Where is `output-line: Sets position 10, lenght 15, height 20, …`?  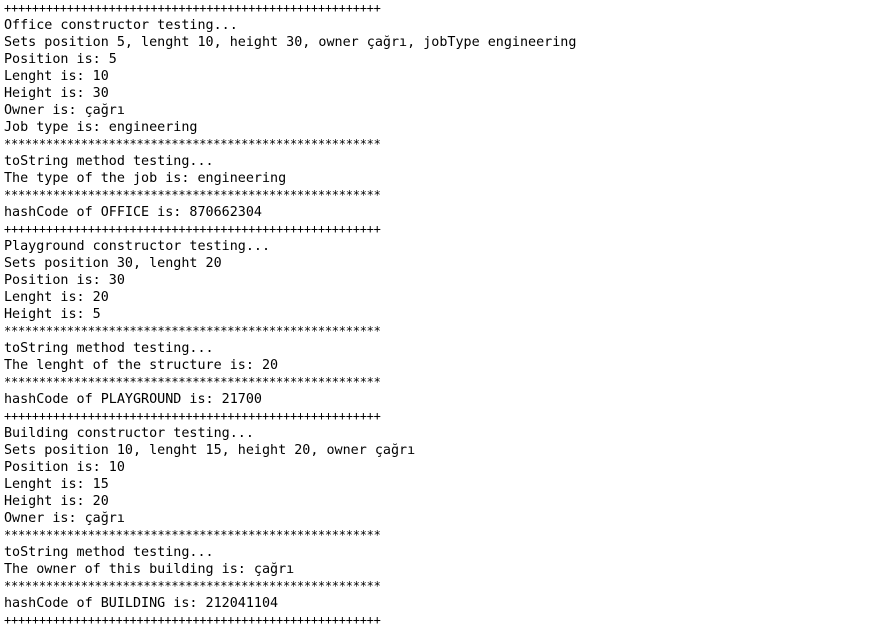 output-line: Sets position 10, lenght 15, height 20, … is located at coordinates (210, 450).